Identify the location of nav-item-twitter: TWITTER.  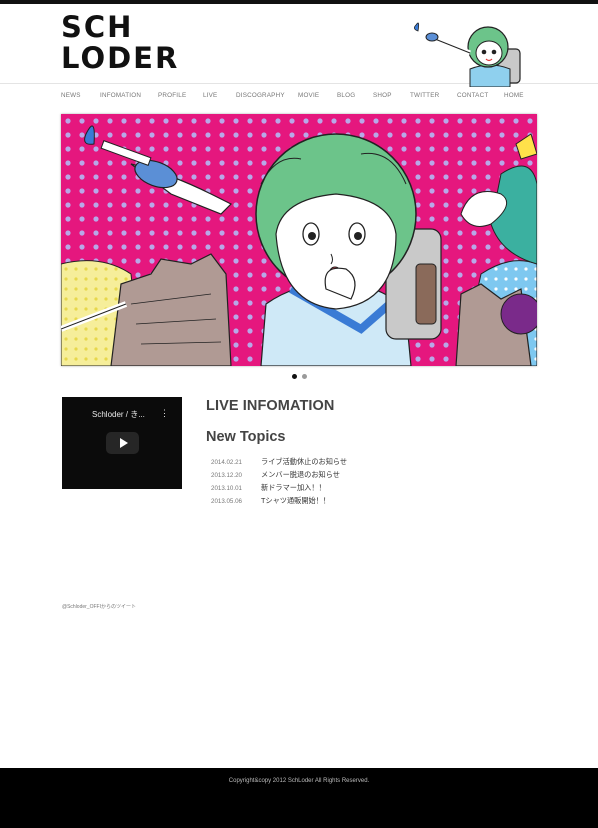
(424, 95).